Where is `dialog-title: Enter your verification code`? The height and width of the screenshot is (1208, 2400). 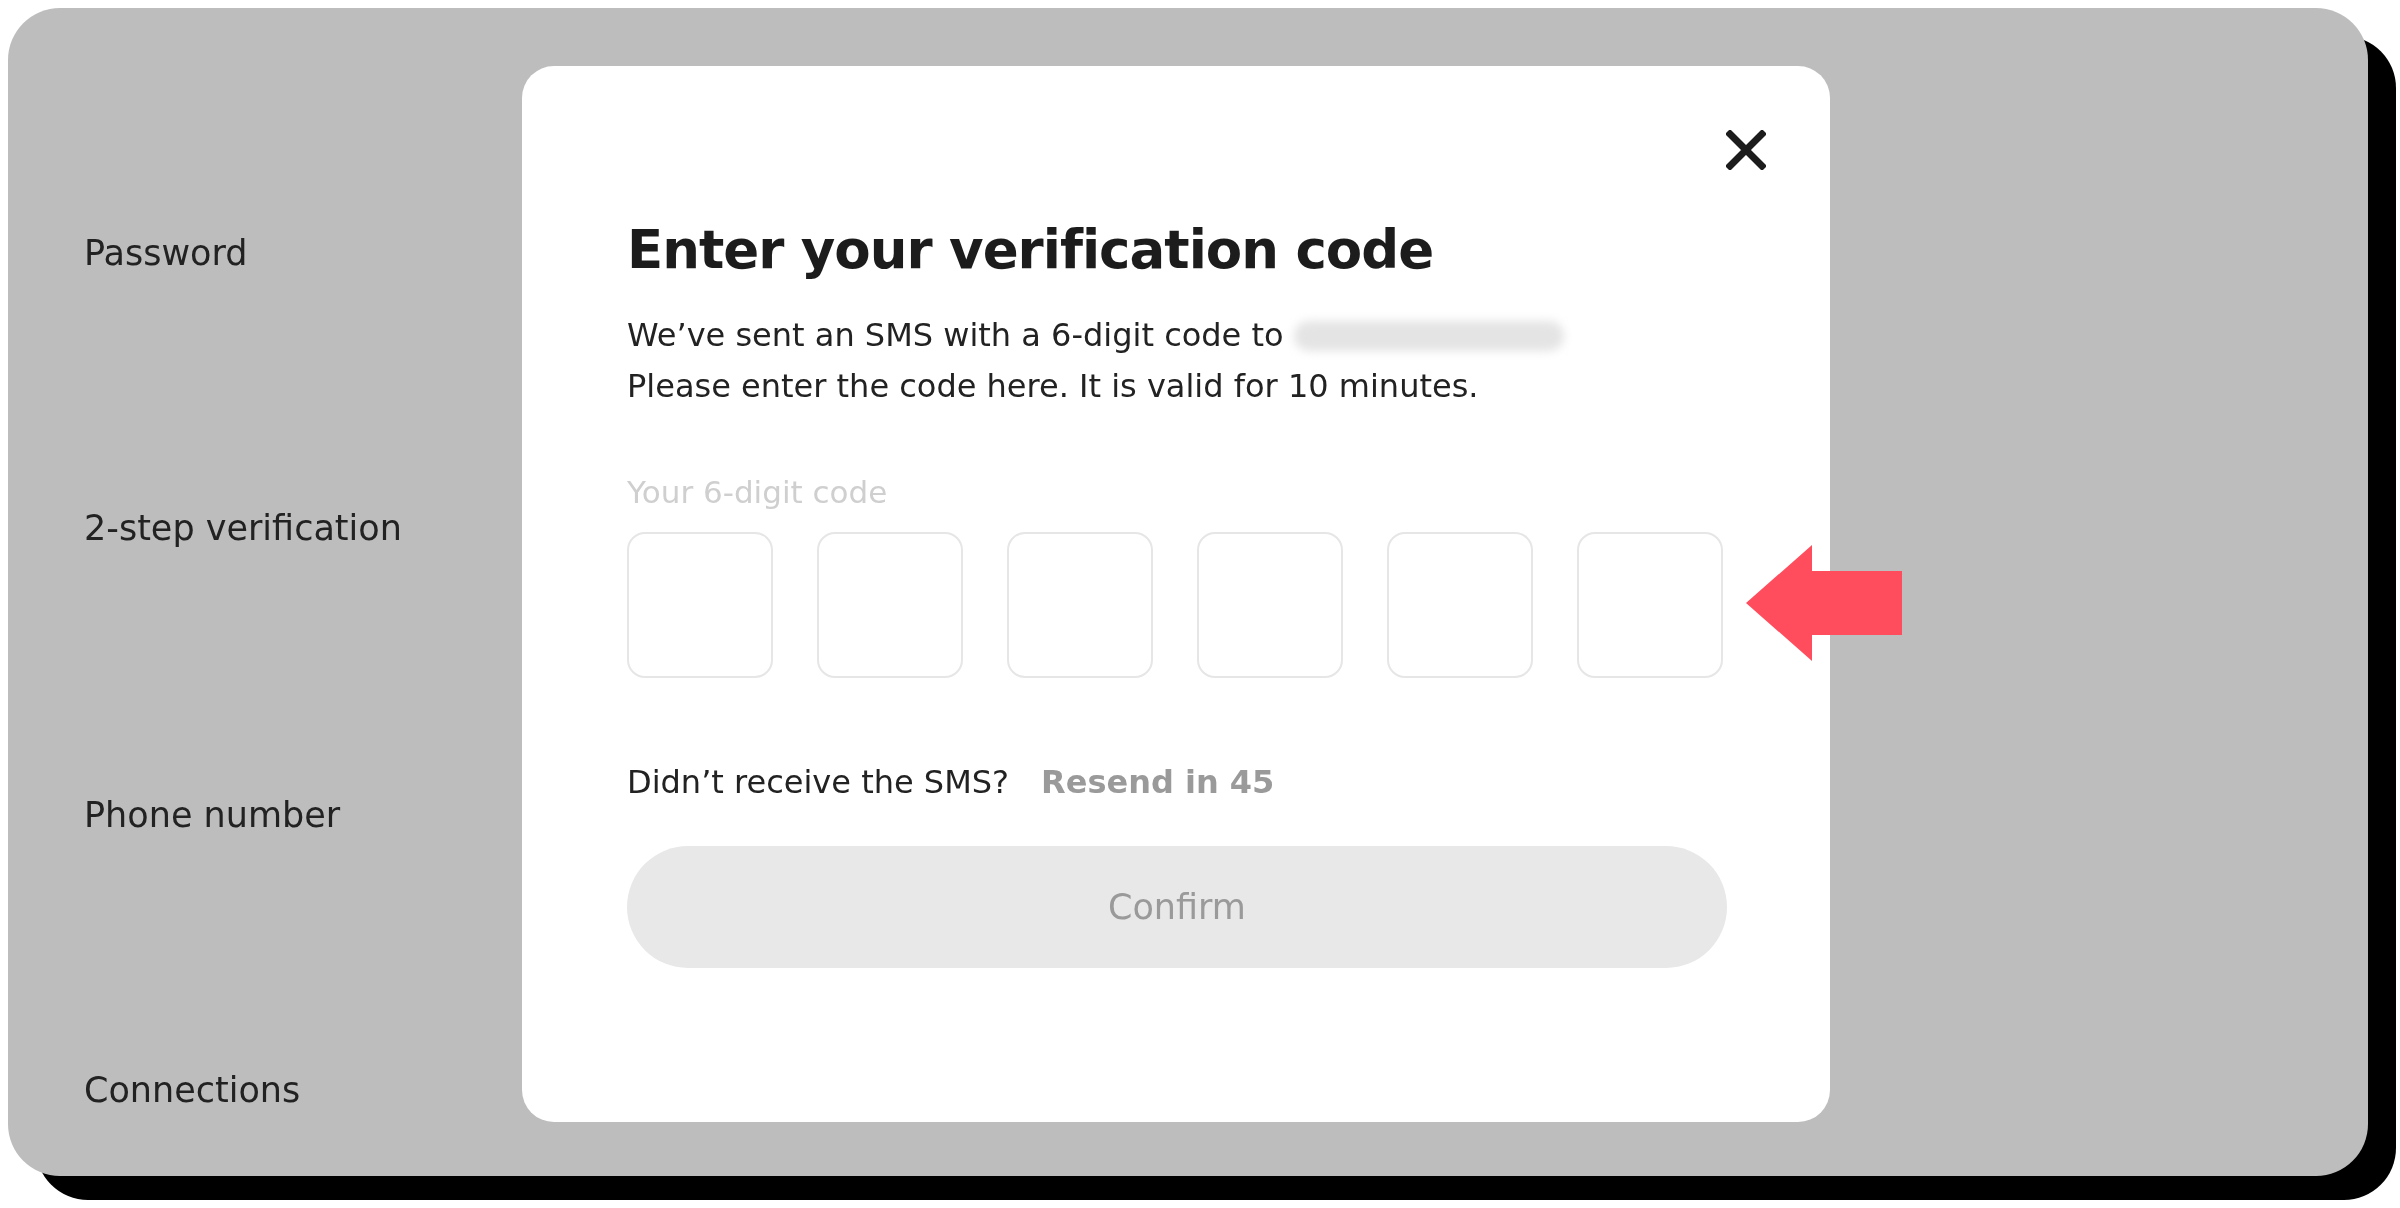
dialog-title: Enter your verification code is located at coordinates (1031, 250).